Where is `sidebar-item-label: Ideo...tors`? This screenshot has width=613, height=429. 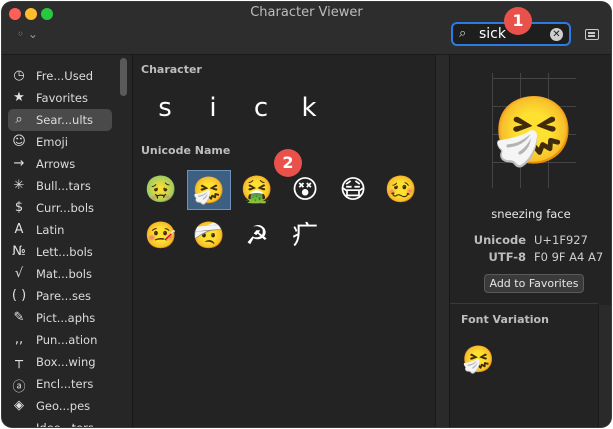
sidebar-item-label: Ideo...tors is located at coordinates (65, 424).